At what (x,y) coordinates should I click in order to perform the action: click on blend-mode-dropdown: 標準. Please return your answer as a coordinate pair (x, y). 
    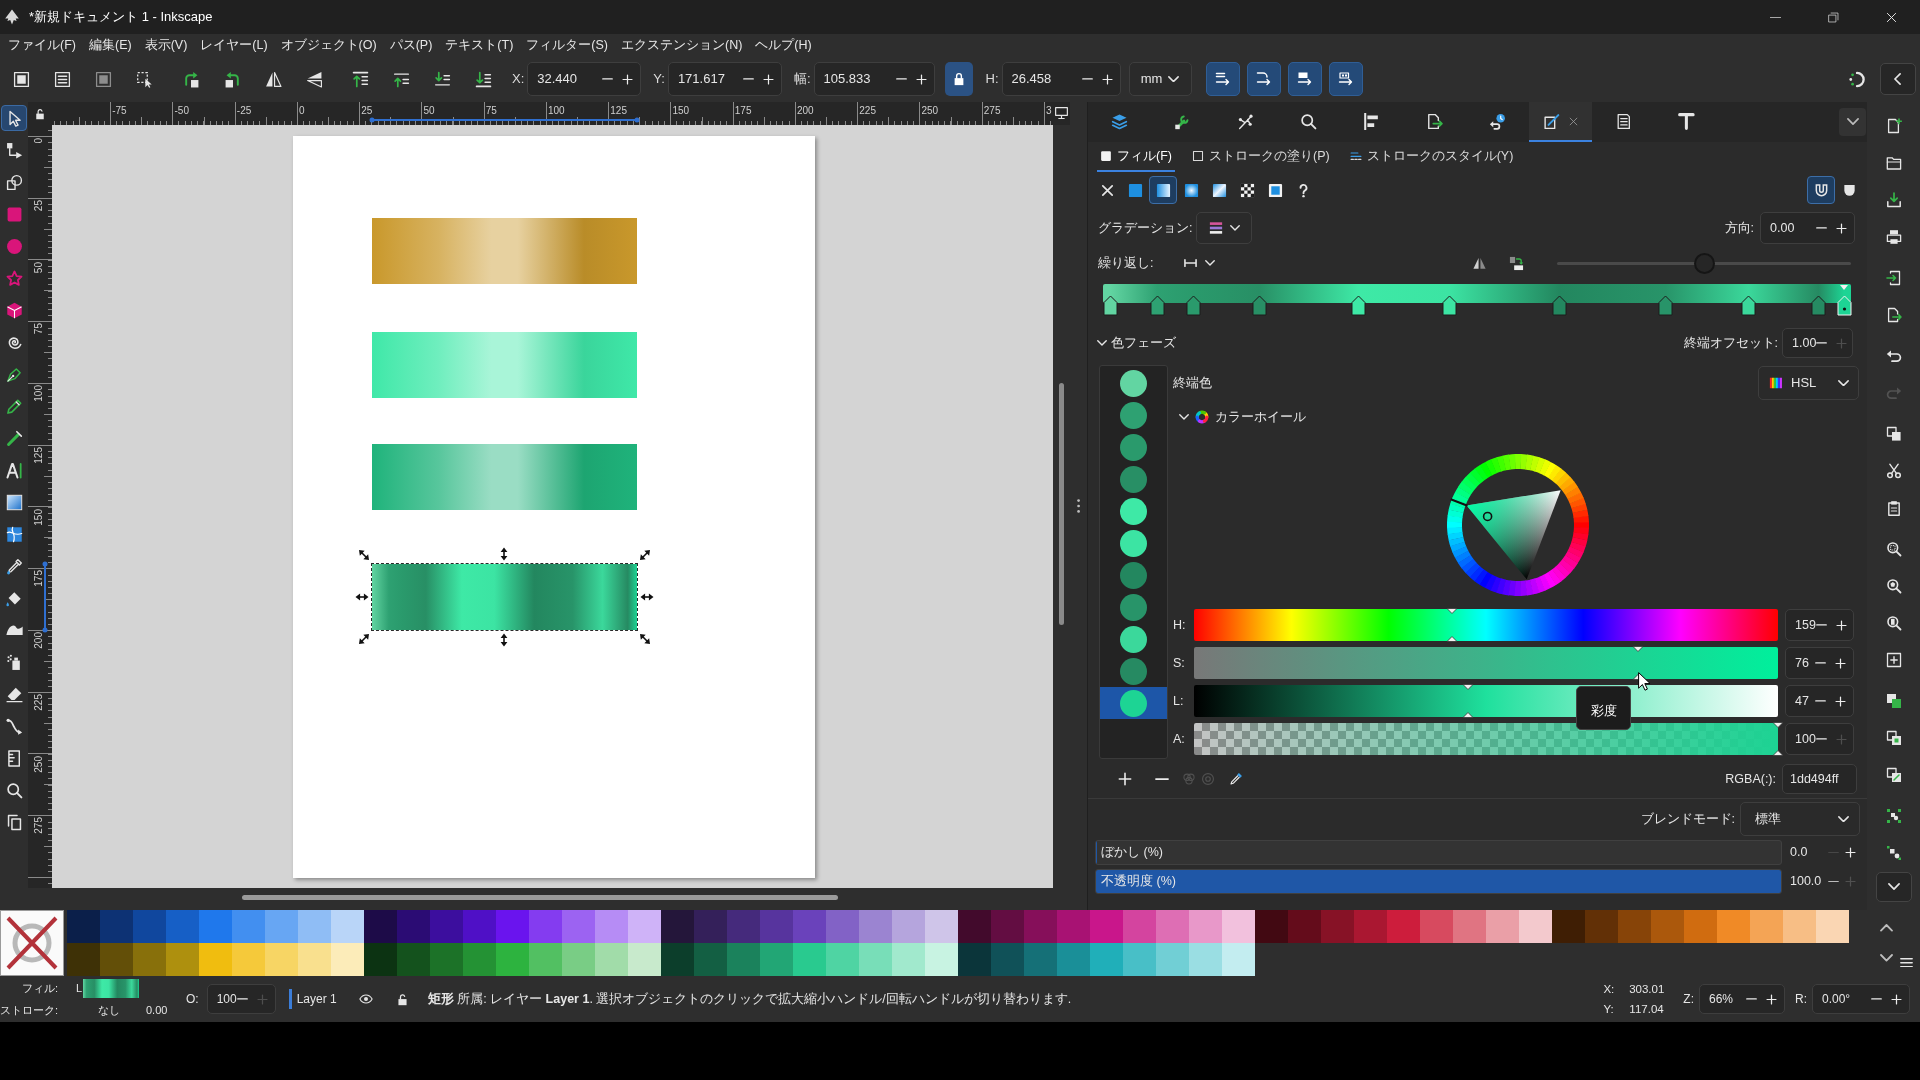
    Looking at the image, I should click on (1800, 819).